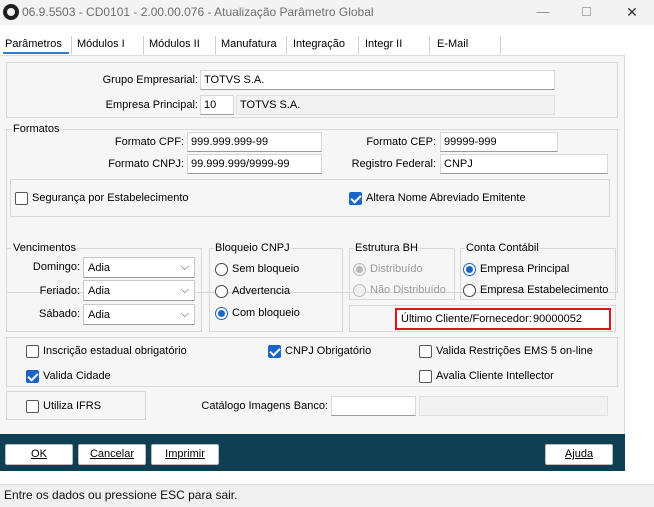  I want to click on formato-cnpj-field: 99.999.999/9999-99, so click(254, 164).